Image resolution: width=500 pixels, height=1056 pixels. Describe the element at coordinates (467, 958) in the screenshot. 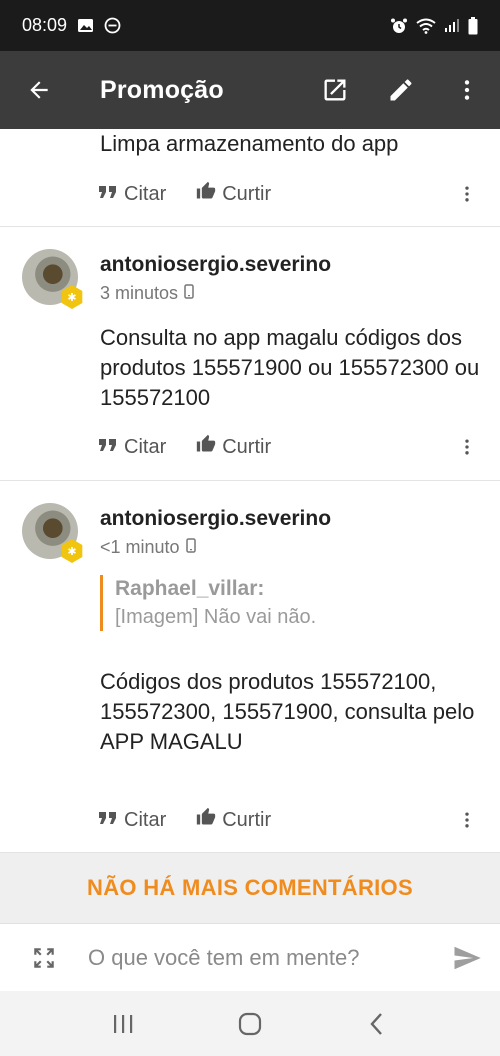

I see `send-icon` at that location.